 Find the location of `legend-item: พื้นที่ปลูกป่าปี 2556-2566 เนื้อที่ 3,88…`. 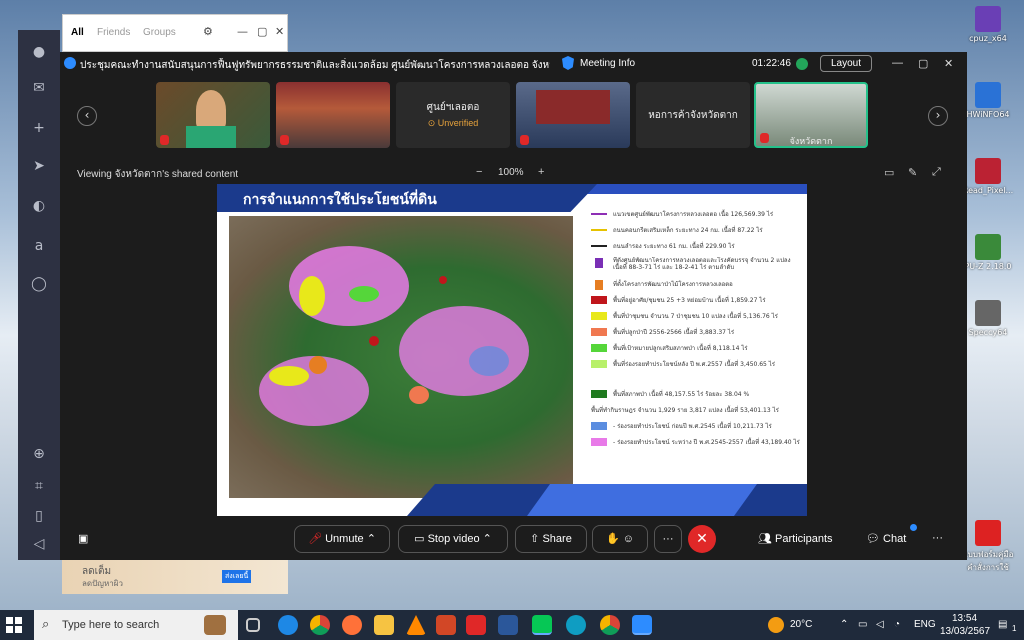

legend-item: พื้นที่ปลูกป่าปี 2556-2566 เนื้อที่ 3,88… is located at coordinates (696, 332).